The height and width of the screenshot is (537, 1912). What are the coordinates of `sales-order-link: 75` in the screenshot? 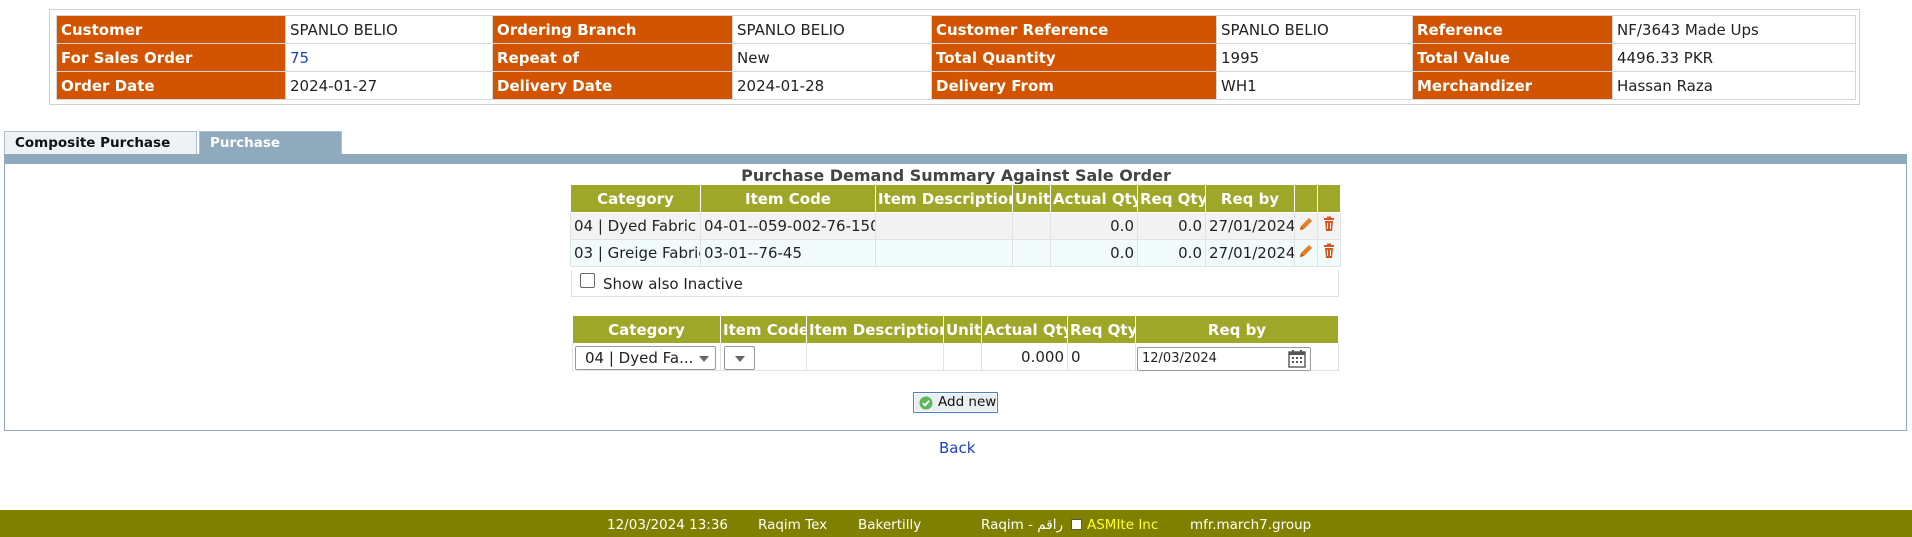 It's located at (299, 58).